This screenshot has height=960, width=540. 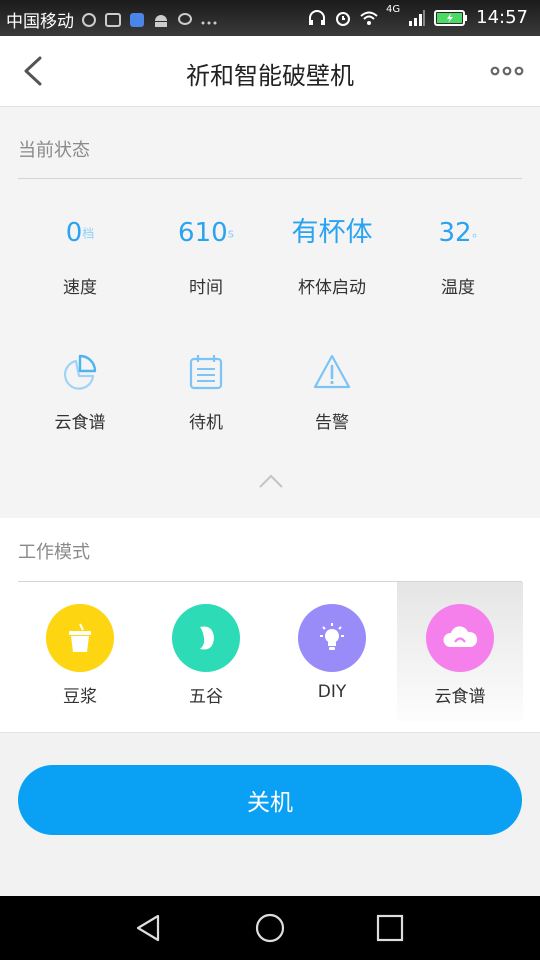 What do you see at coordinates (209, 22) in the screenshot?
I see `more-notifications-icon` at bounding box center [209, 22].